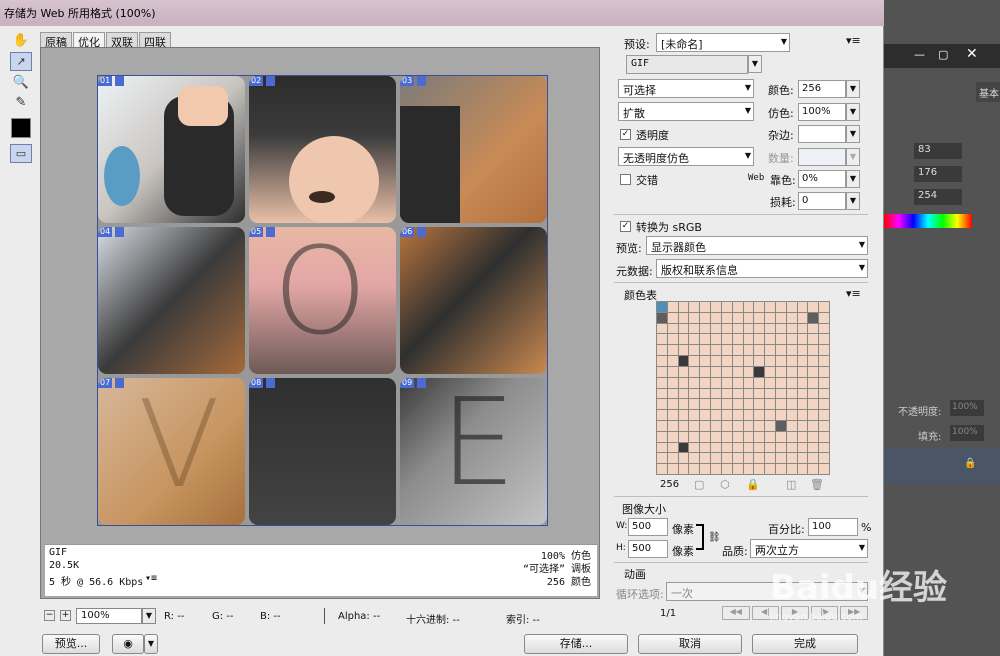 The height and width of the screenshot is (656, 1000). Describe the element at coordinates (21, 82) in the screenshot. I see `zoom-tool-icon: 🔍` at that location.